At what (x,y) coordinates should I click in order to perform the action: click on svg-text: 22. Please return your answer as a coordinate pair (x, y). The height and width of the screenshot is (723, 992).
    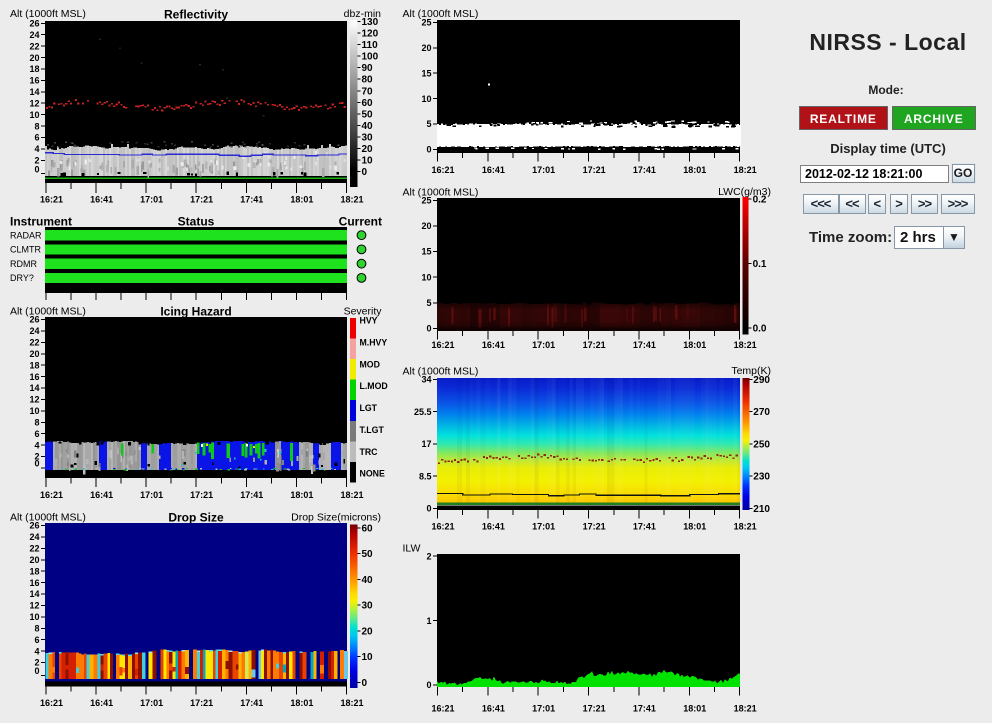
    Looking at the image, I should click on (34, 46).